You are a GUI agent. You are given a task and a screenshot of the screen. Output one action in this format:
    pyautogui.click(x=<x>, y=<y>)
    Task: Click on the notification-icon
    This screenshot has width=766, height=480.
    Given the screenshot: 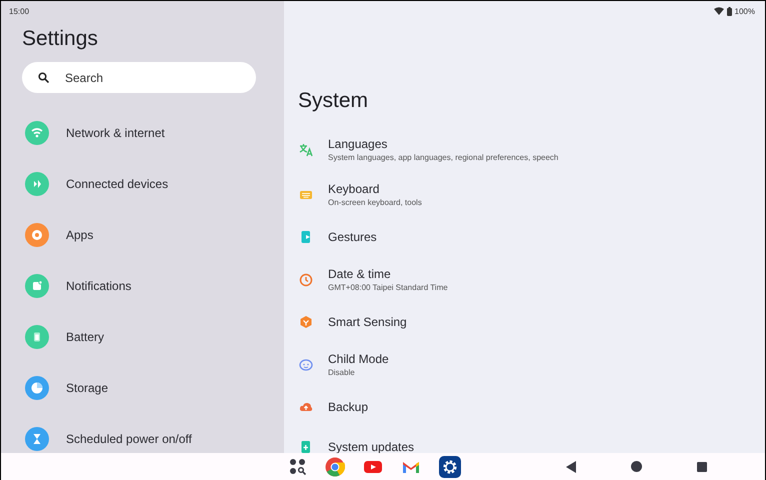 What is the action you would take?
    pyautogui.click(x=37, y=286)
    